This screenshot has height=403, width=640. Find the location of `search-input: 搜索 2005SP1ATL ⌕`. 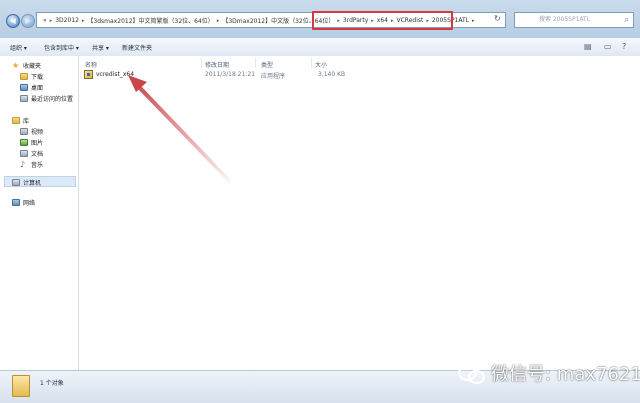

search-input: 搜索 2005SP1ATL ⌕ is located at coordinates (574, 20).